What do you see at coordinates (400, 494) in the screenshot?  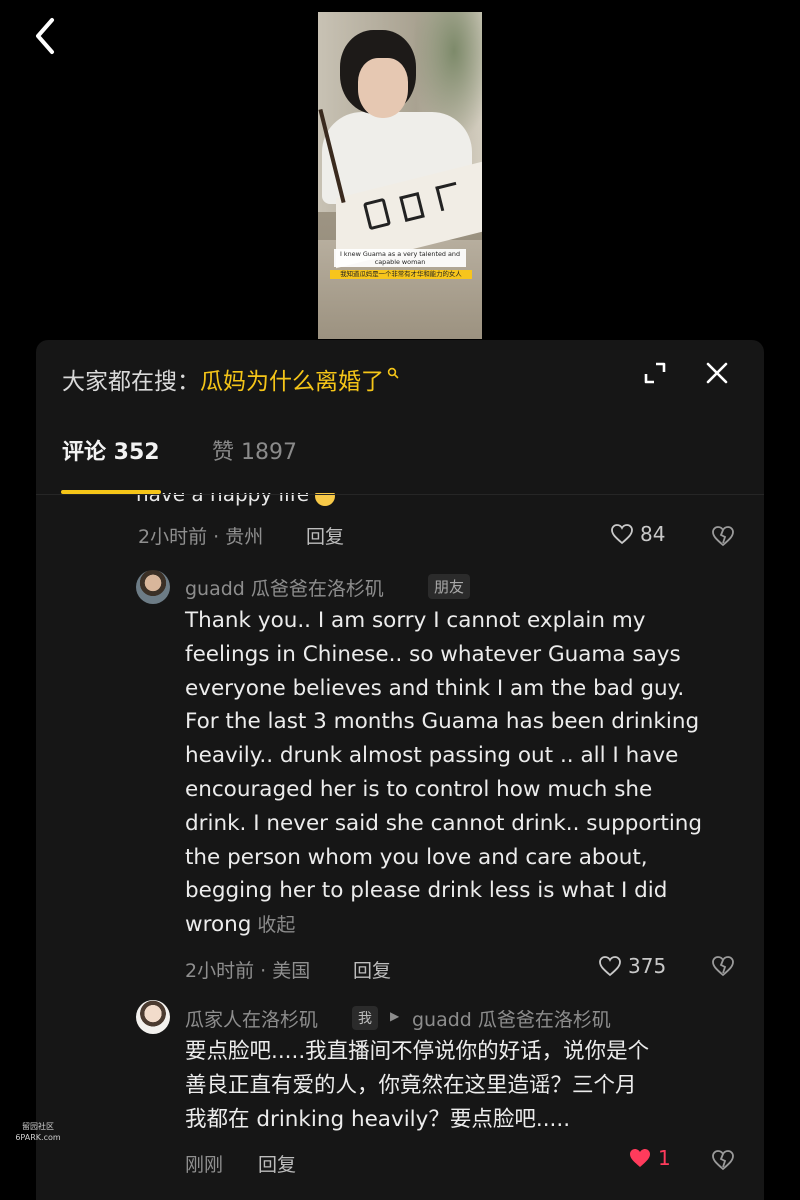 I see `tab-divider` at bounding box center [400, 494].